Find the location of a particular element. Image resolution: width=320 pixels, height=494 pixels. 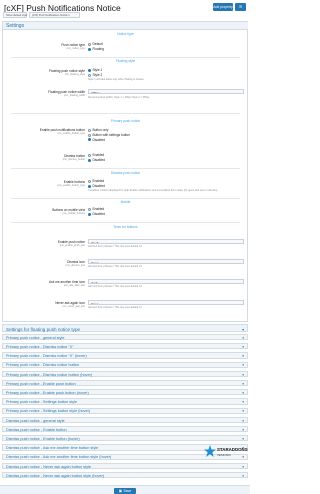

staraddons-watermark: STARADDONS XENFORO is located at coordinates (226, 453).